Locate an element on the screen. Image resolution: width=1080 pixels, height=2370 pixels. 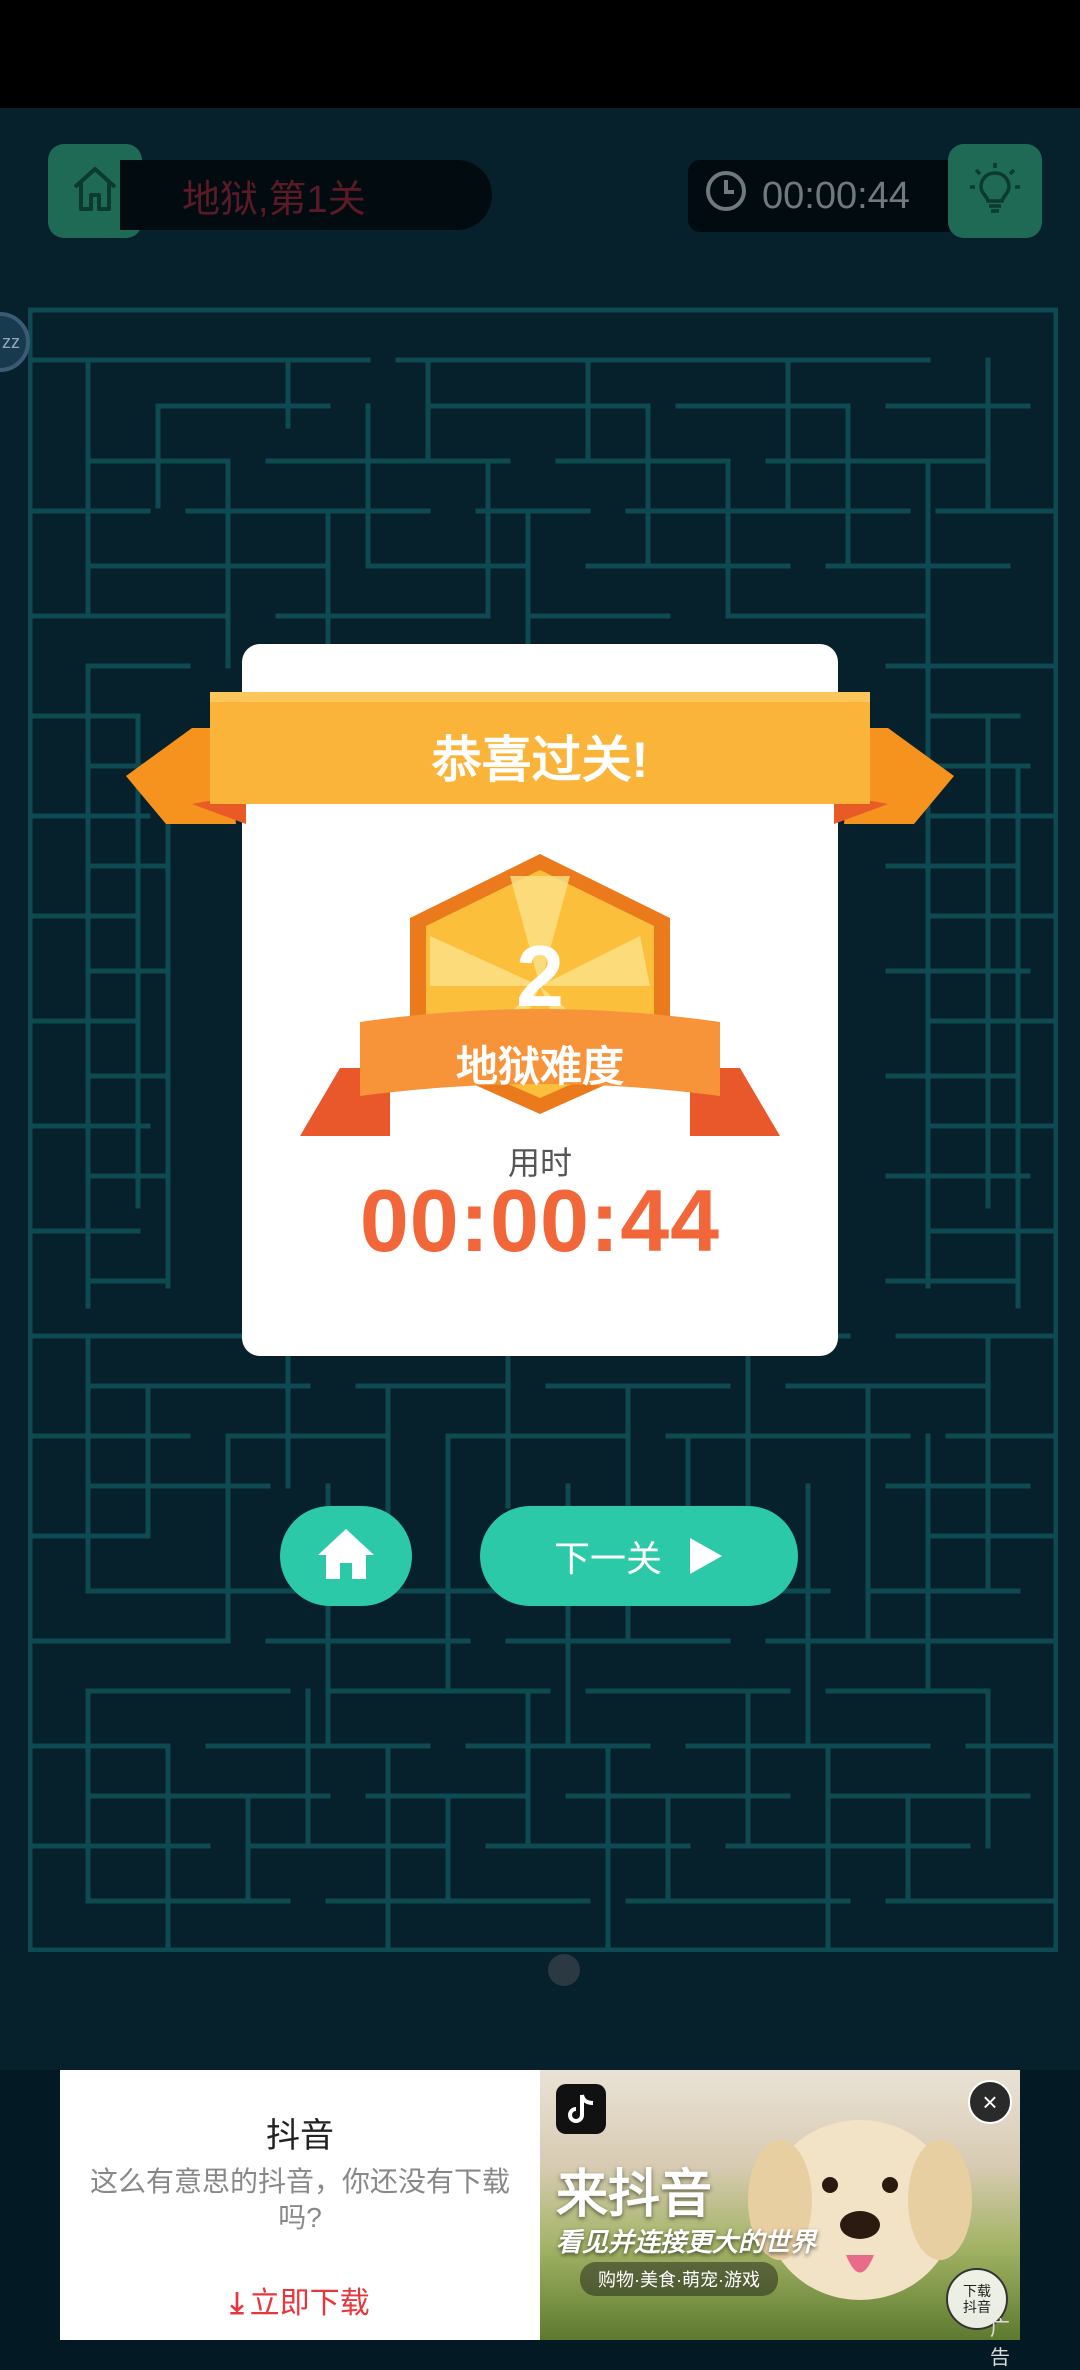
level-label: 地狱,第1关 is located at coordinates (274, 199).